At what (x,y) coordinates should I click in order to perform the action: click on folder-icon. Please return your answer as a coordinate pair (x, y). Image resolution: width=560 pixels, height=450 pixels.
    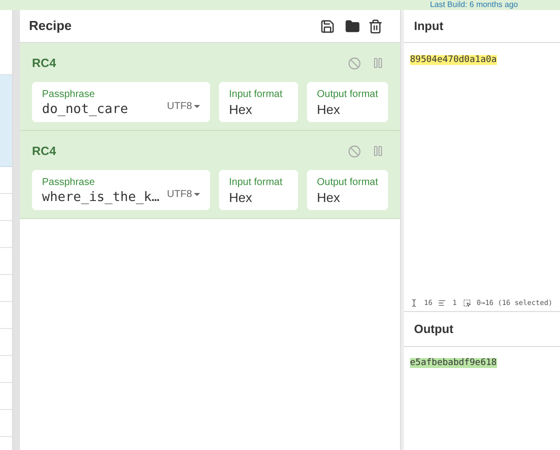
    Looking at the image, I should click on (352, 26).